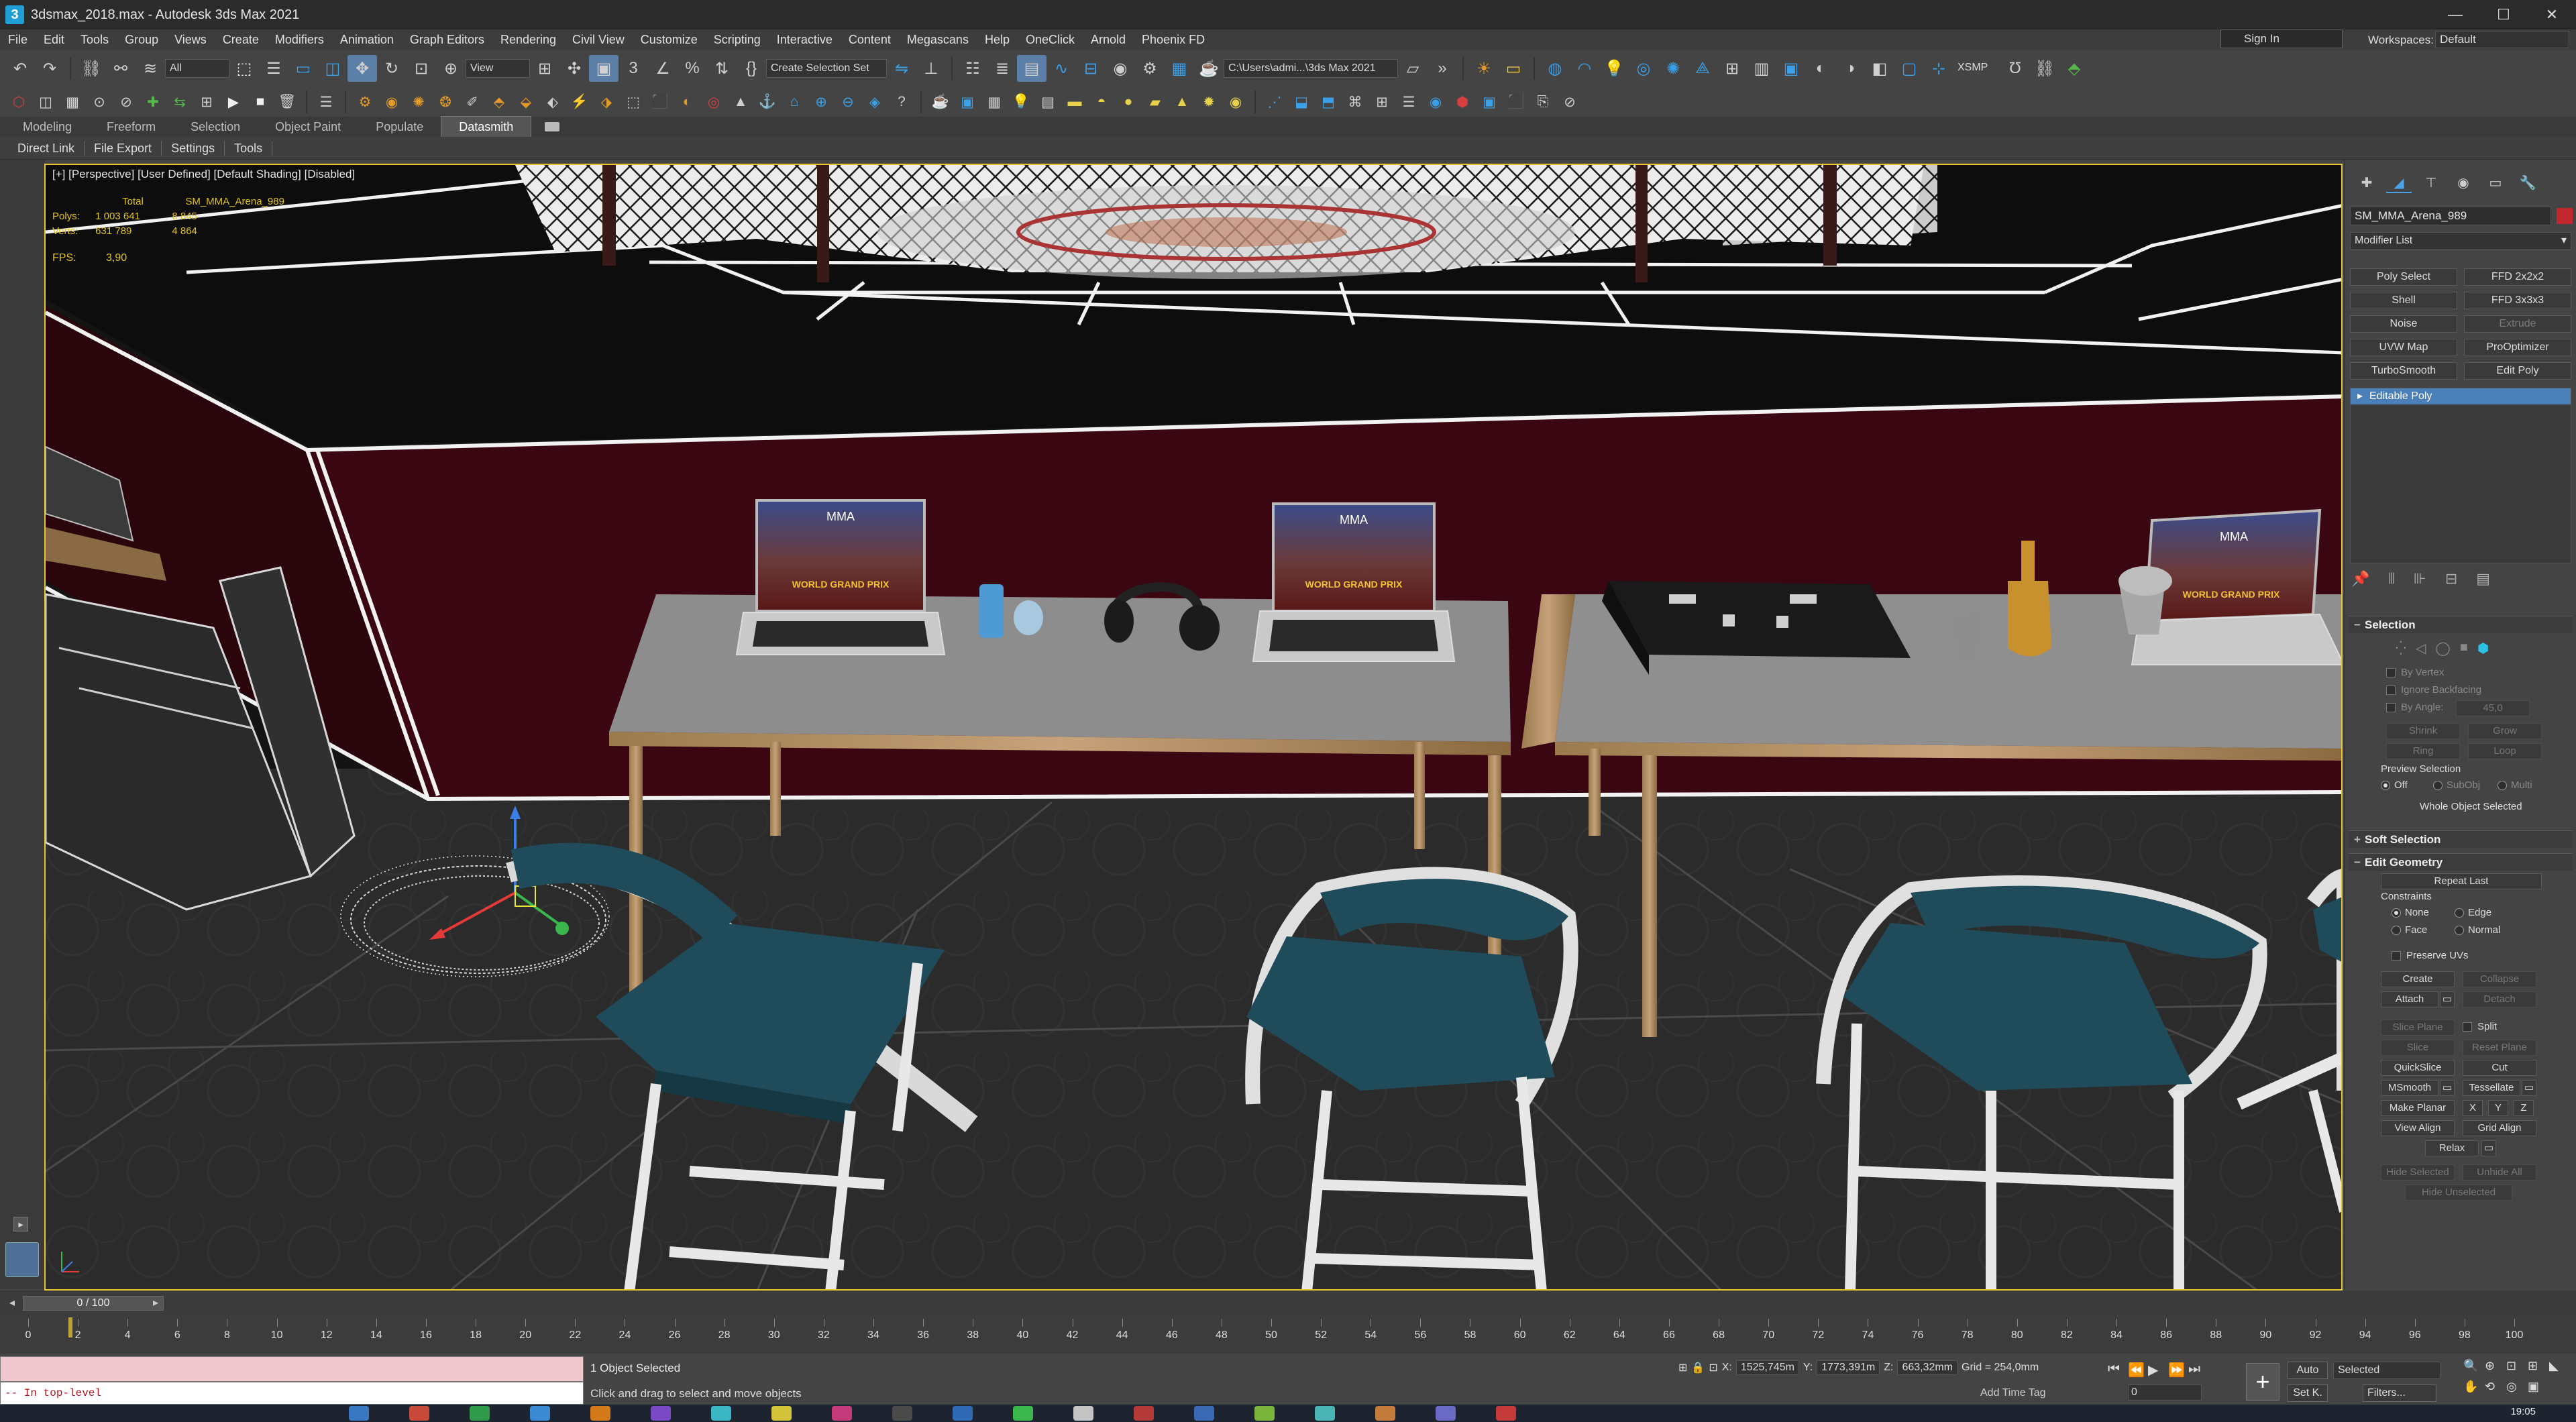 The image size is (2576, 1422). What do you see at coordinates (2403, 301) in the screenshot?
I see `modifier-shell-button: Shell` at bounding box center [2403, 301].